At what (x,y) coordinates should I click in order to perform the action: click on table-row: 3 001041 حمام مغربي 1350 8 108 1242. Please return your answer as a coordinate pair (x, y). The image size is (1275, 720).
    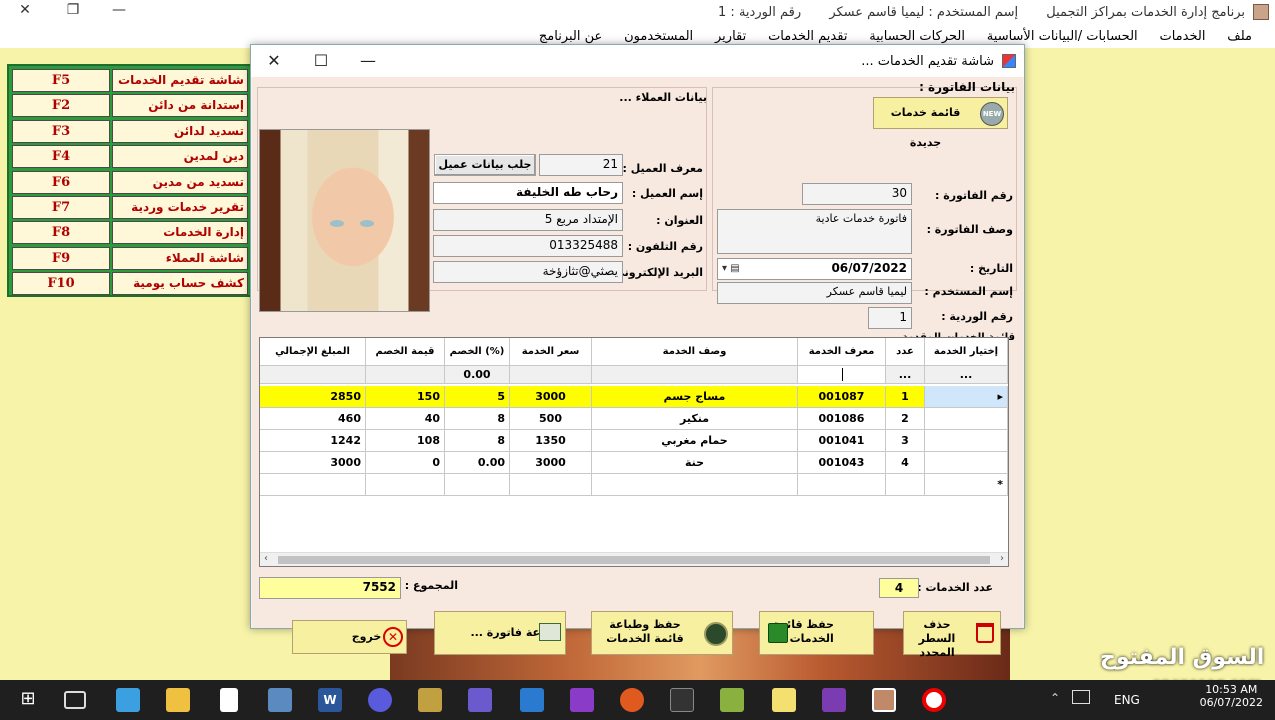
    Looking at the image, I should click on (634, 441).